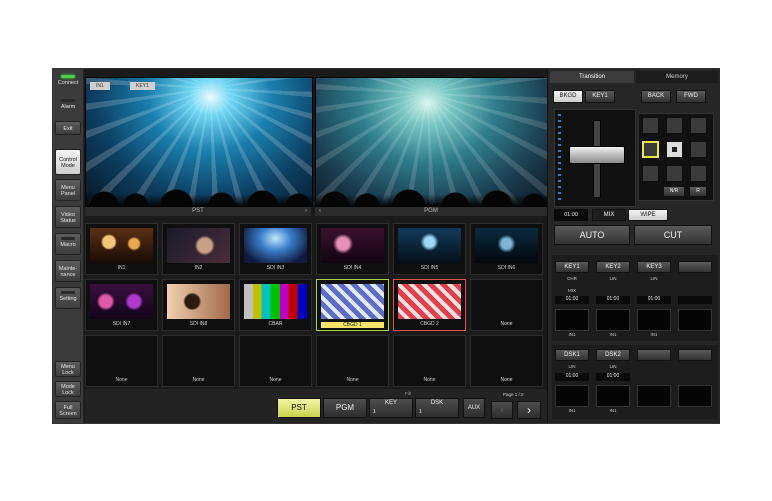 The image size is (772, 501). Describe the element at coordinates (299, 408) in the screenshot. I see `pst-bus-button: PST` at that location.